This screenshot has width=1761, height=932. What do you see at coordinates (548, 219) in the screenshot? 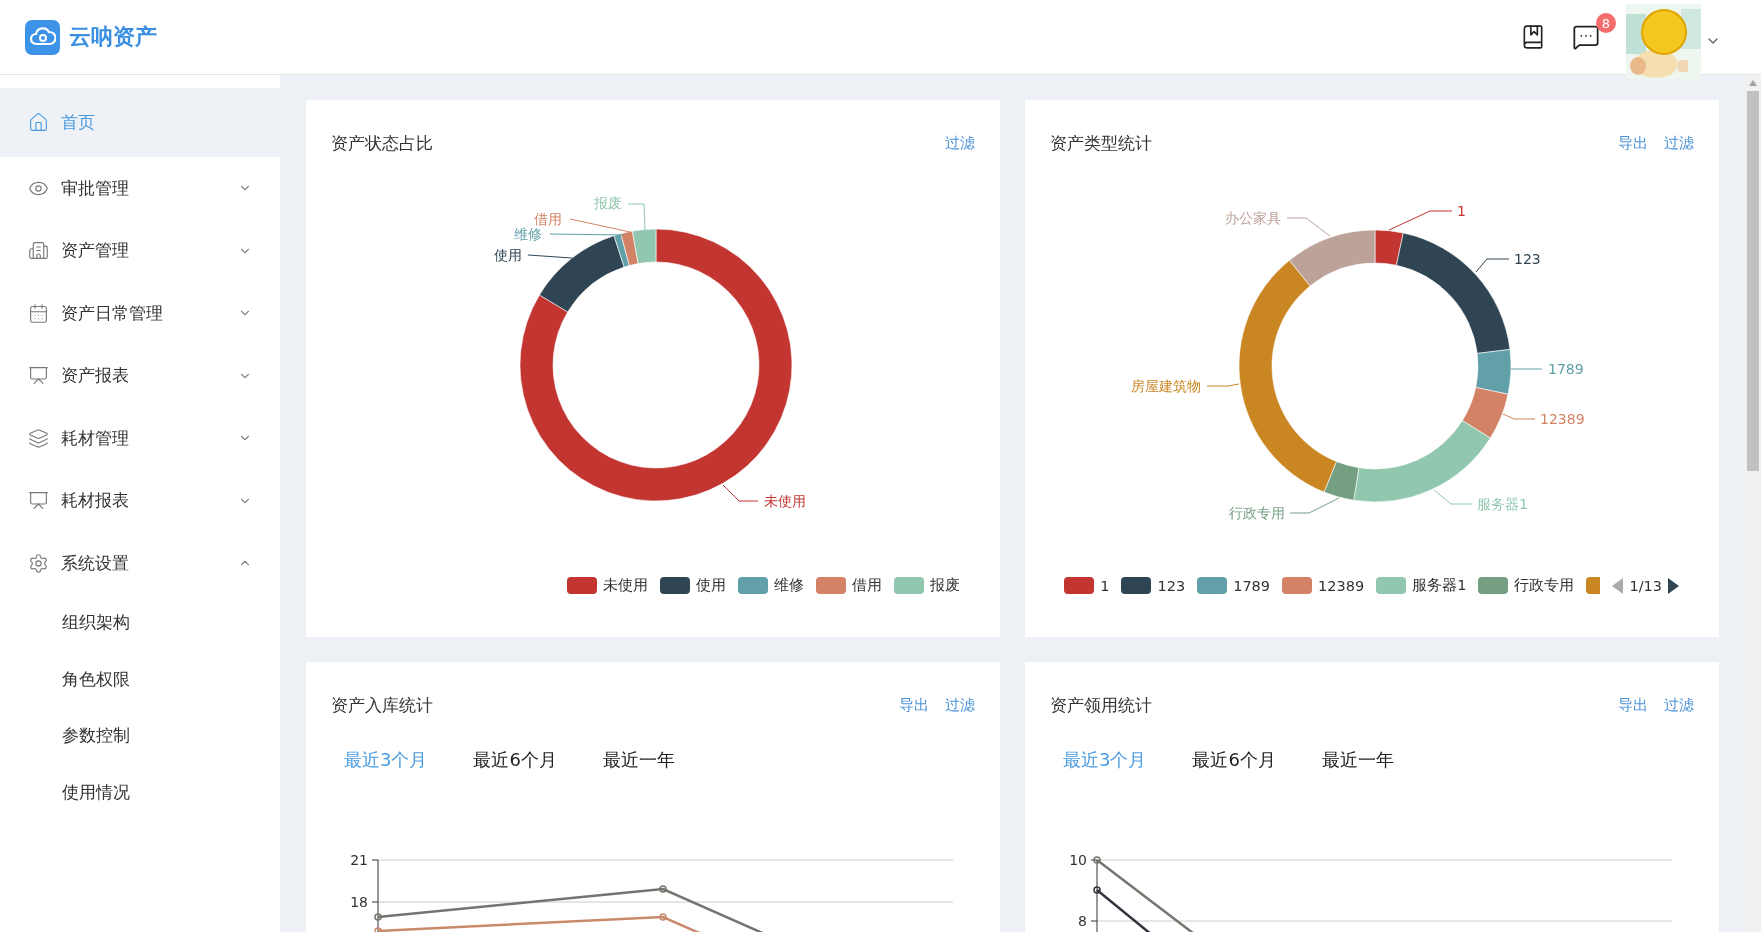
I see `slice-label: 借用` at bounding box center [548, 219].